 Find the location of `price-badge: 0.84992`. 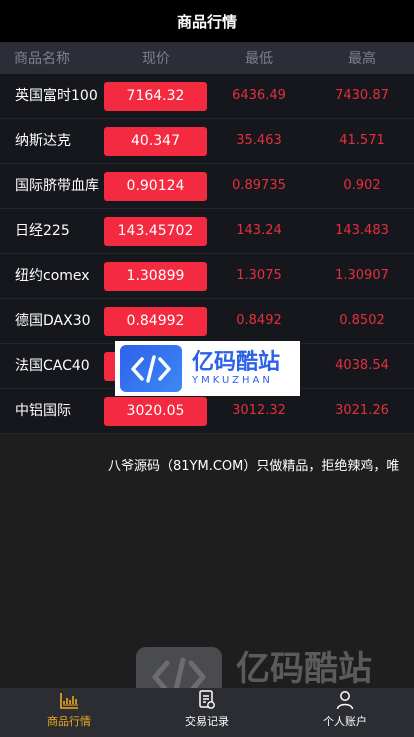

price-badge: 0.84992 is located at coordinates (155, 321).